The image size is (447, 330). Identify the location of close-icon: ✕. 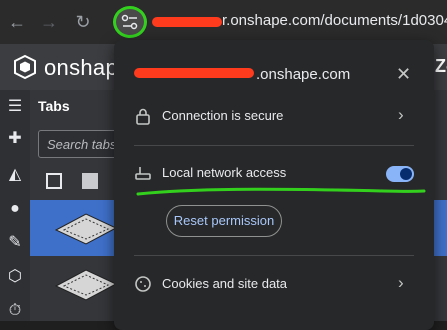
(403, 74).